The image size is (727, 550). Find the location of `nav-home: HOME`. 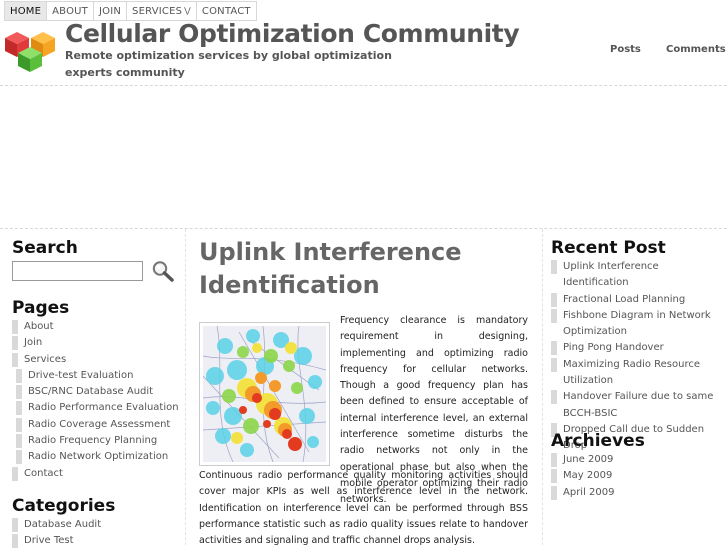

nav-home: HOME is located at coordinates (25, 11).